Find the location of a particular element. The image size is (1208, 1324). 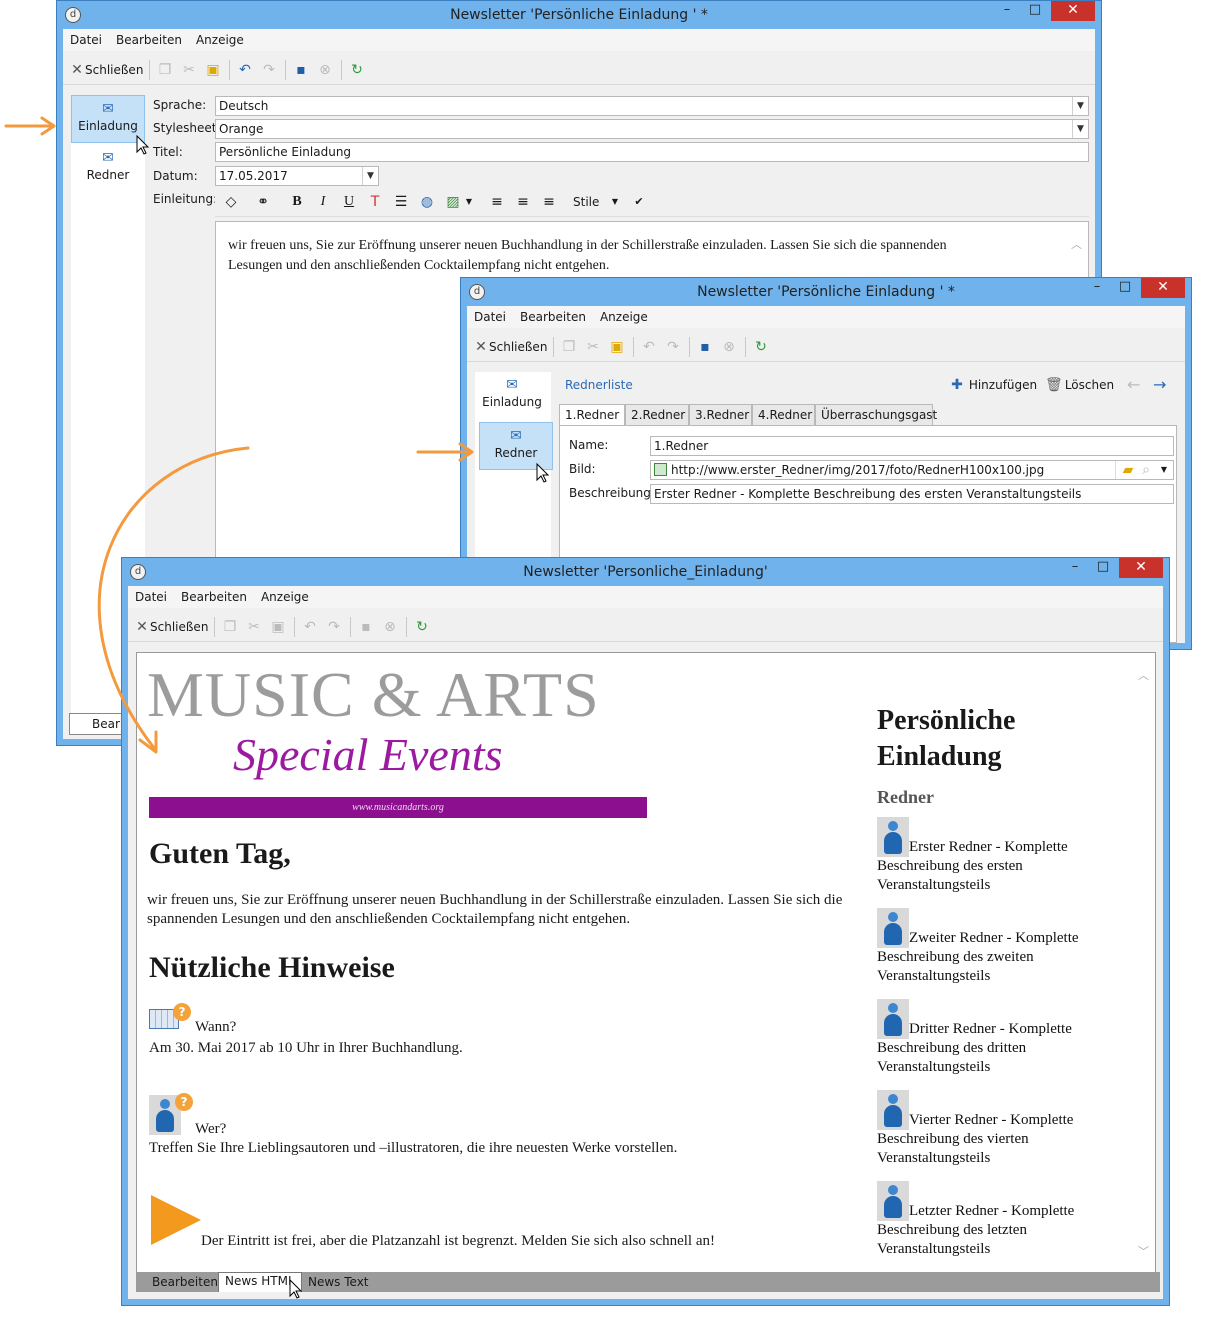

curved-arrow-to-preview is located at coordinates (173, 600).